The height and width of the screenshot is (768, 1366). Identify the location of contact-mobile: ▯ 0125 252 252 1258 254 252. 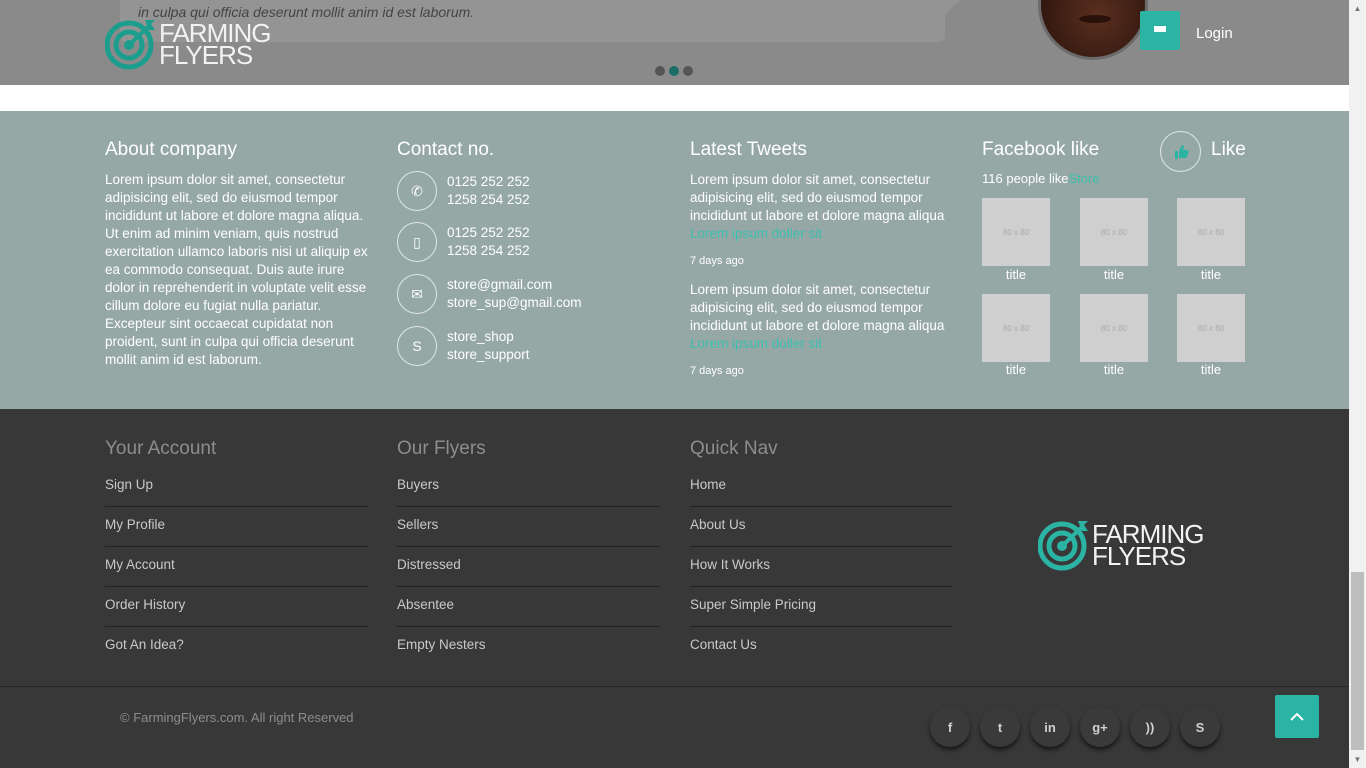
(463, 242).